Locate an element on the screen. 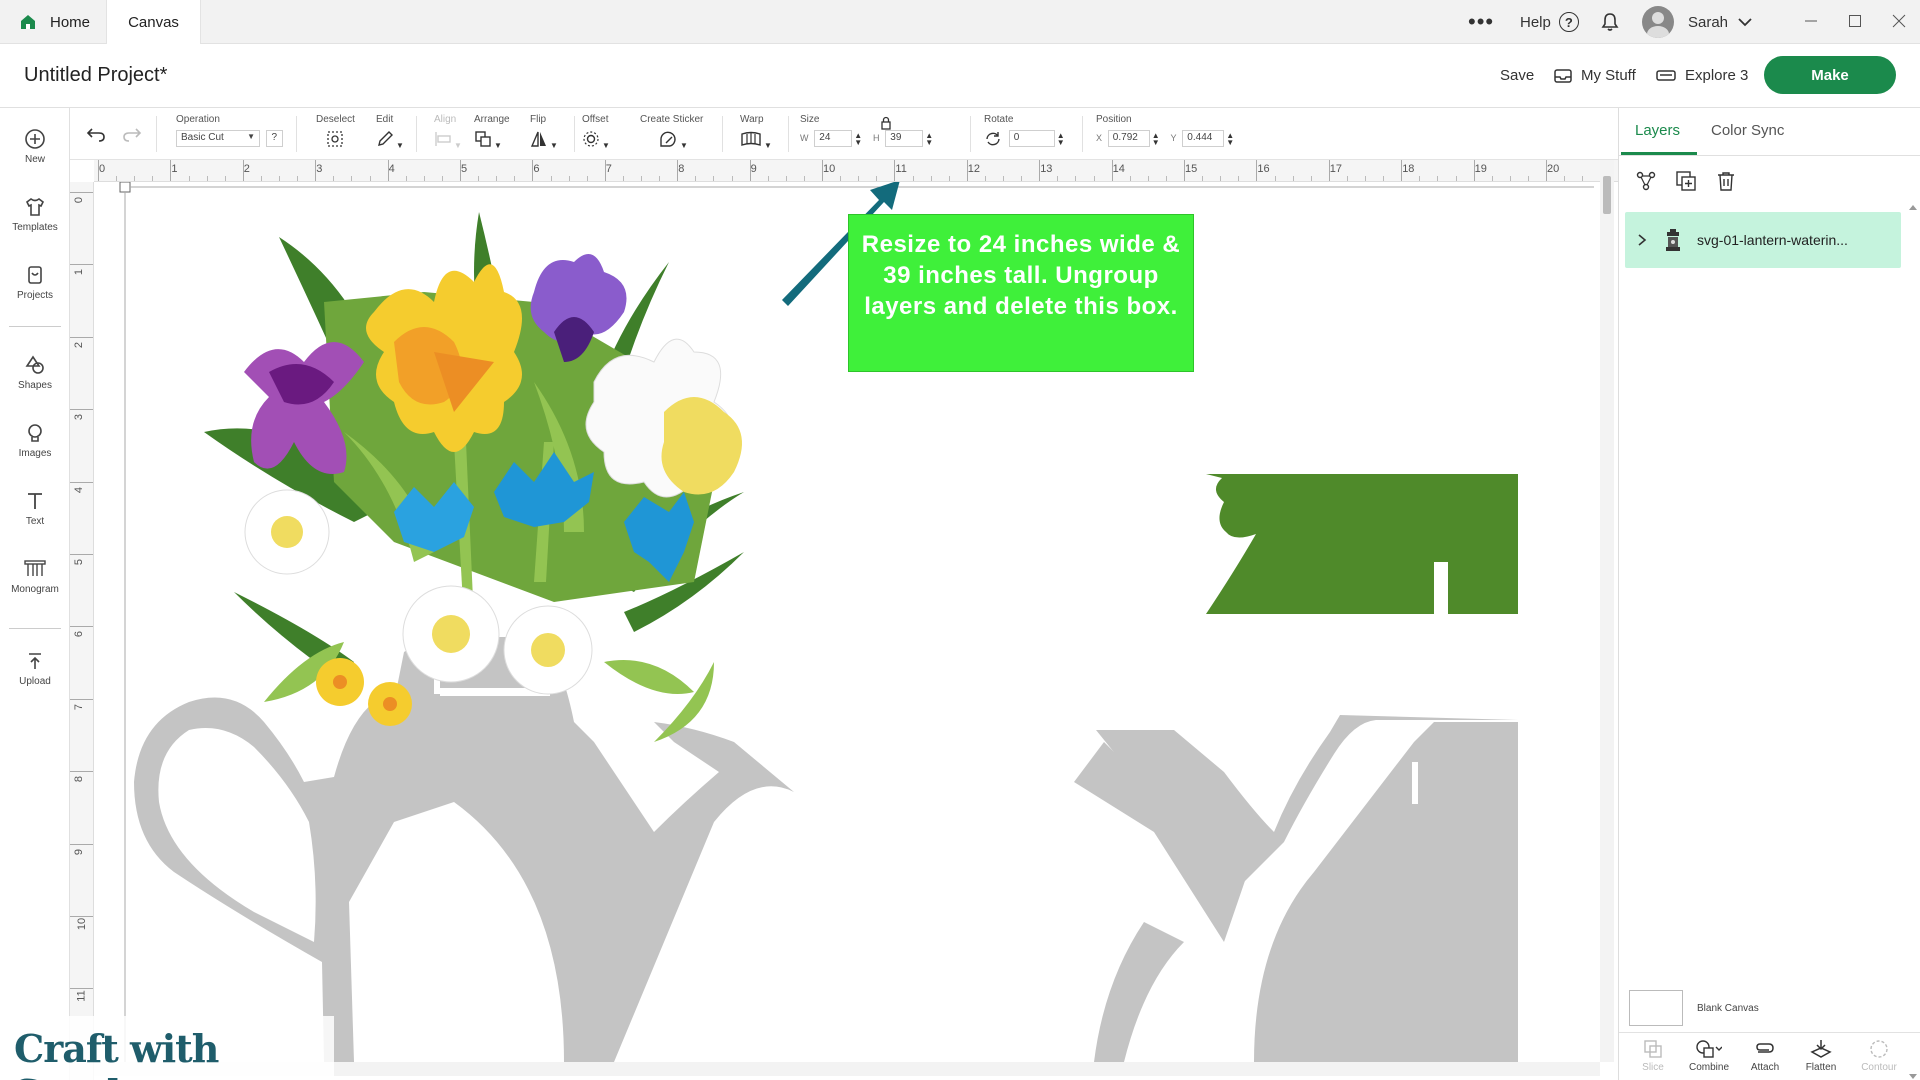 This screenshot has width=1920, height=1080. flip-button: Flip ▼ is located at coordinates (544, 132).